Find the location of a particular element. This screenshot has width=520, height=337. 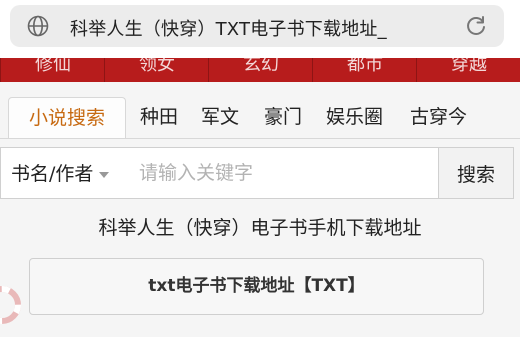

search-box: 书名/作者 is located at coordinates (219, 173).